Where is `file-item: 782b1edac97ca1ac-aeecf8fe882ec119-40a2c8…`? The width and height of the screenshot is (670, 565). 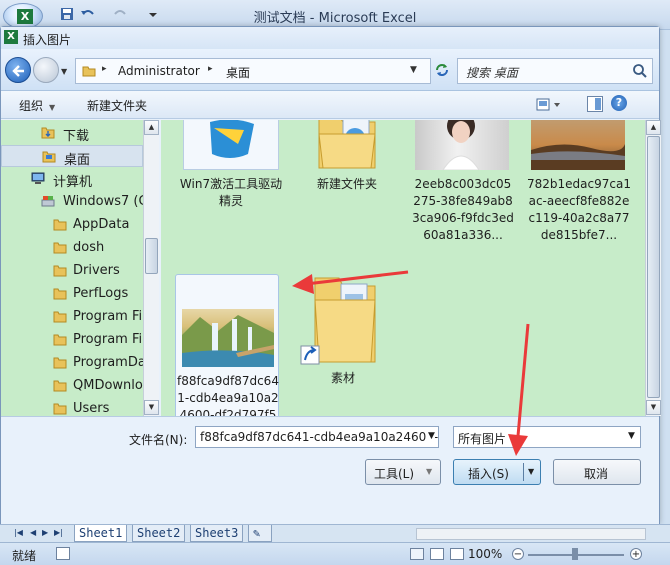
file-item: 782b1edac97ca1ac-aeecf8fe882ec119-40a2c8… is located at coordinates (579, 187).